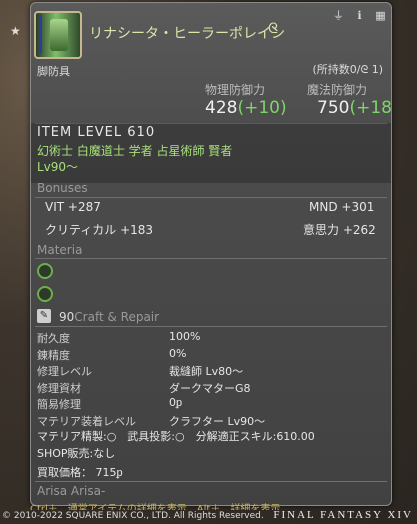  I want to click on bonus-det: 意思力 +262, so click(339, 230).